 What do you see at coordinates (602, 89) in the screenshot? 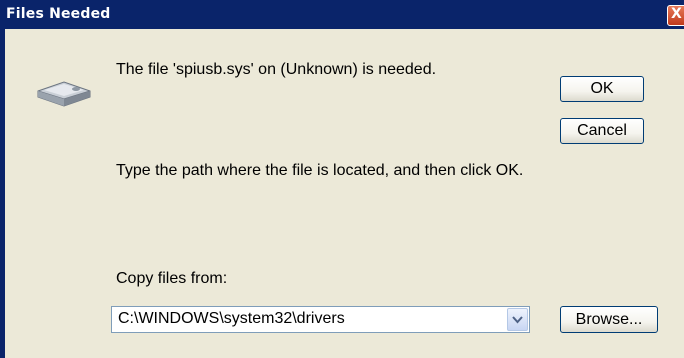
I see `ok-button: OK` at bounding box center [602, 89].